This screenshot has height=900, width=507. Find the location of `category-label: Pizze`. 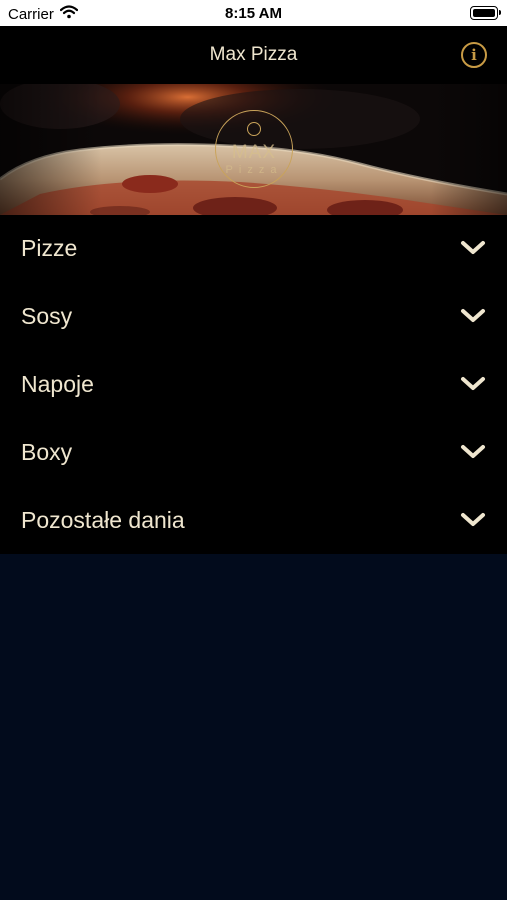

category-label: Pizze is located at coordinates (49, 248).